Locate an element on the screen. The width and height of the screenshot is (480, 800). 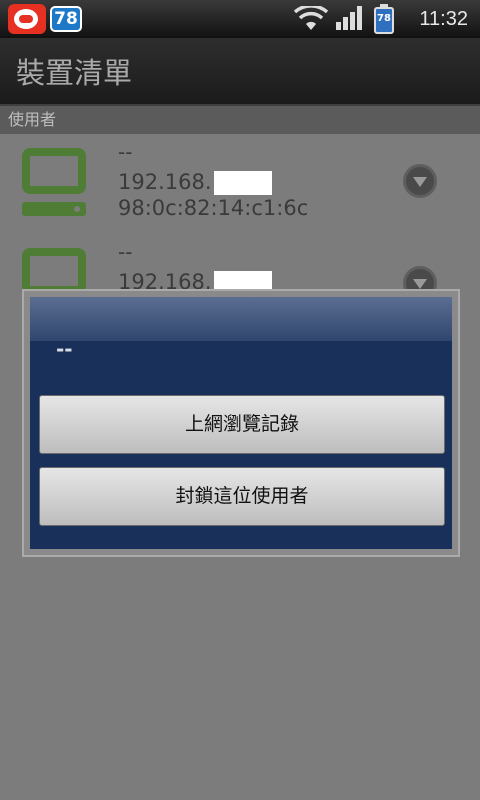
status-bar: 78 78 11:32 is located at coordinates (240, 19).